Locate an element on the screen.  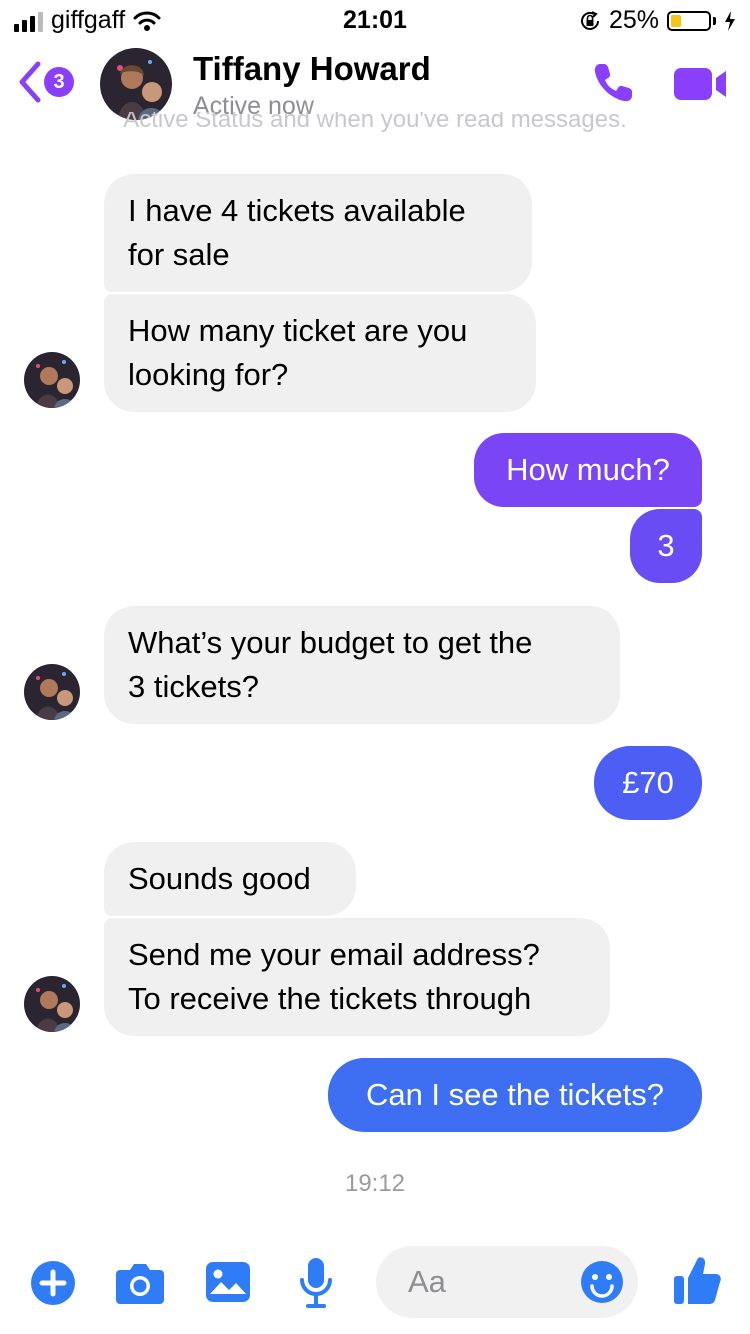
message-line: Send me your email address? is located at coordinates (334, 954).